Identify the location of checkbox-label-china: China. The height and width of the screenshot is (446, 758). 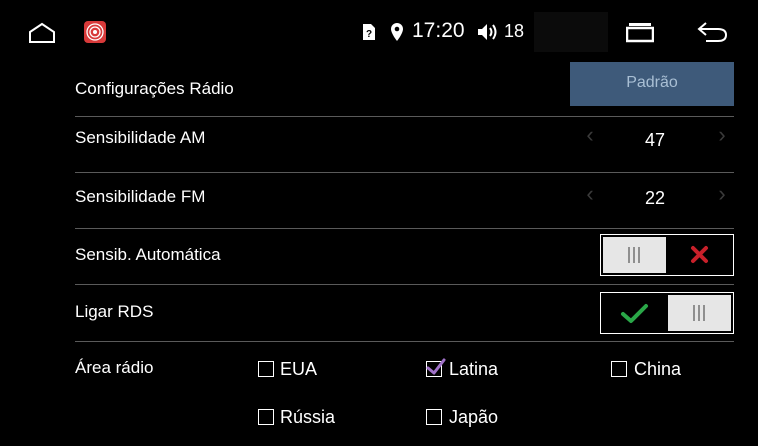
(658, 369).